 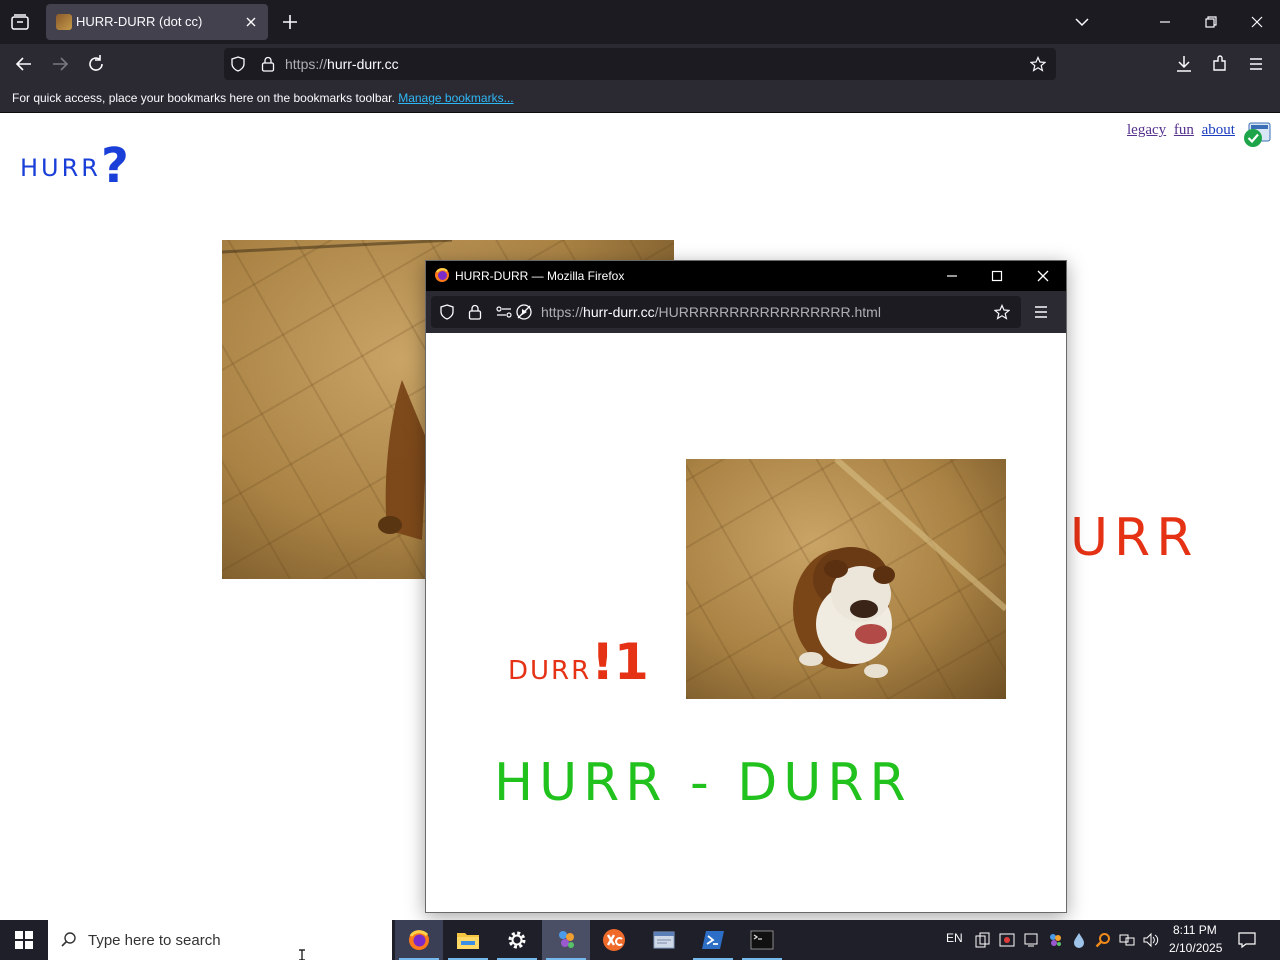 What do you see at coordinates (64, 22) in the screenshot?
I see `dog-favicon-icon` at bounding box center [64, 22].